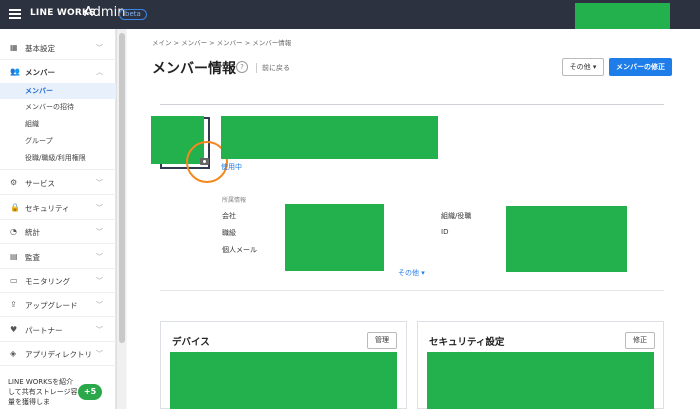  I want to click on sidebar-item-audit: ▤ 監査 ﹀, so click(58, 257).